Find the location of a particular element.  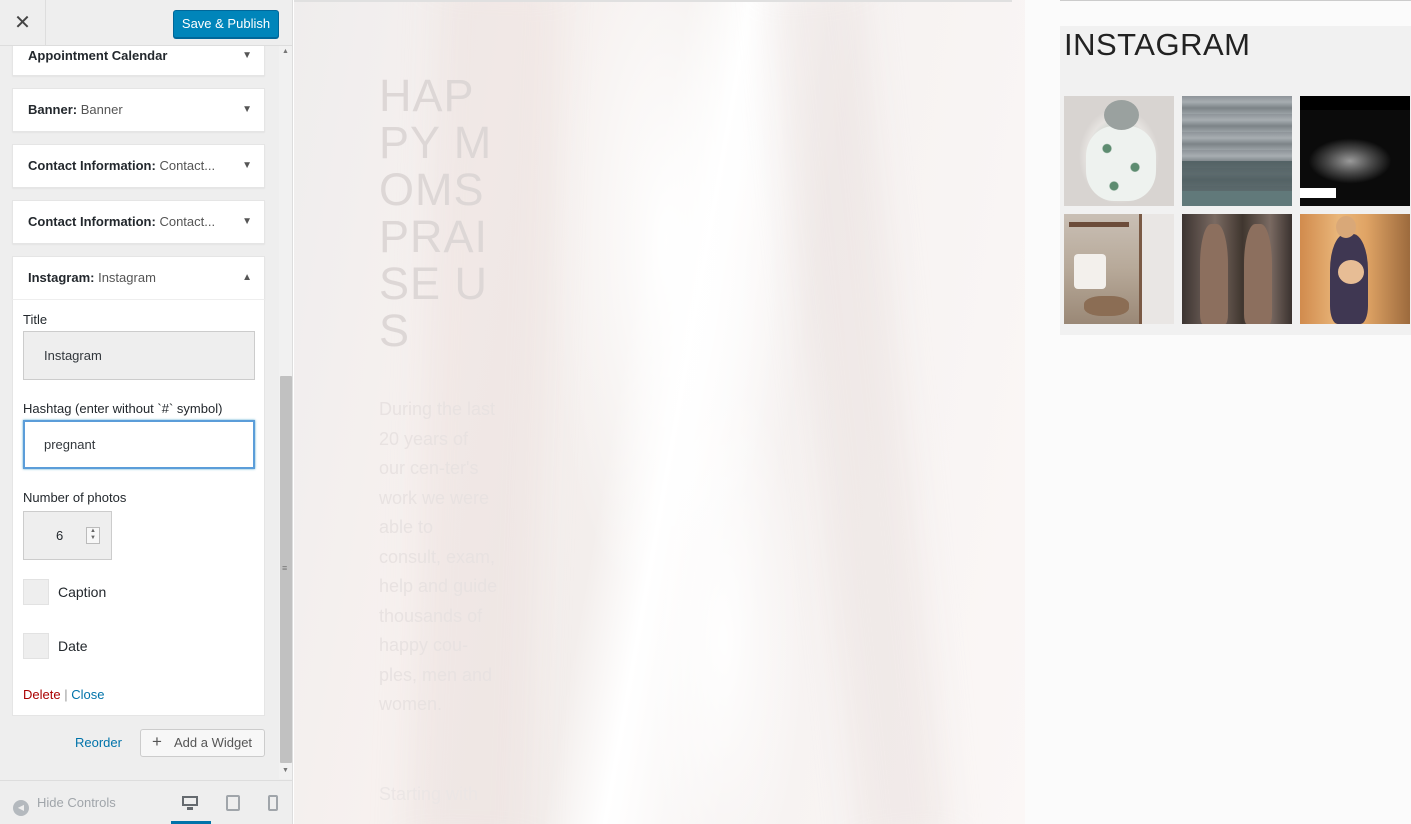

widget-appointment-calendar: Appointment Calendar ▼ is located at coordinates (138, 61).